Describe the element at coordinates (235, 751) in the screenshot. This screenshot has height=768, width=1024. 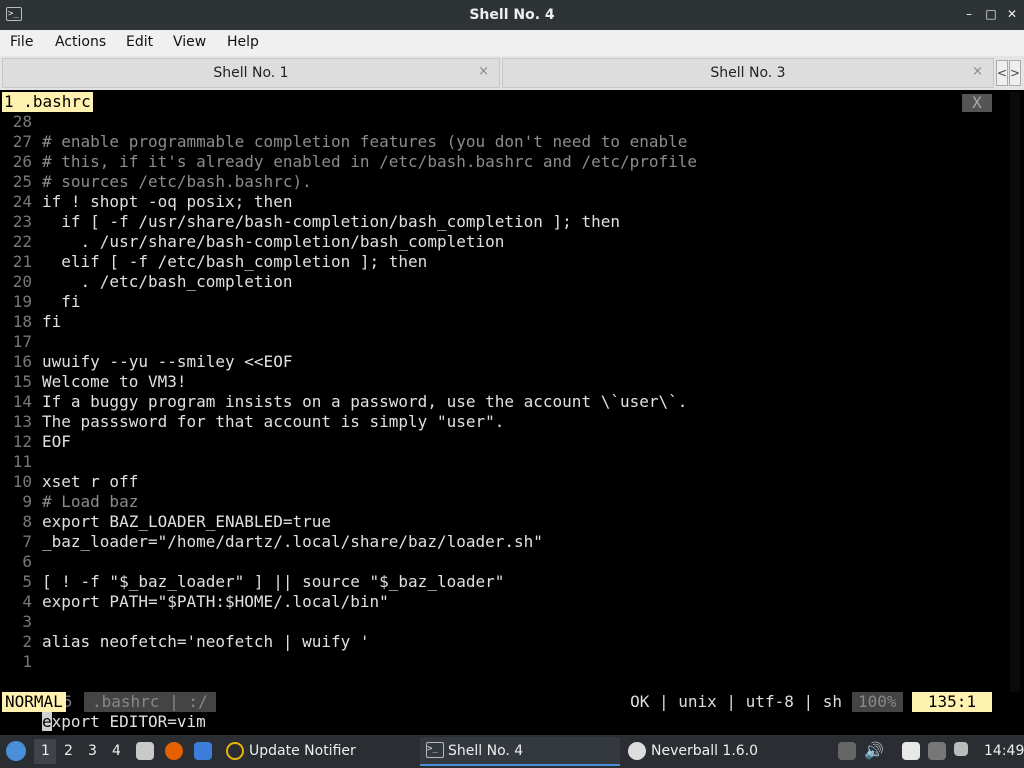
I see `update-notifier-icon` at that location.